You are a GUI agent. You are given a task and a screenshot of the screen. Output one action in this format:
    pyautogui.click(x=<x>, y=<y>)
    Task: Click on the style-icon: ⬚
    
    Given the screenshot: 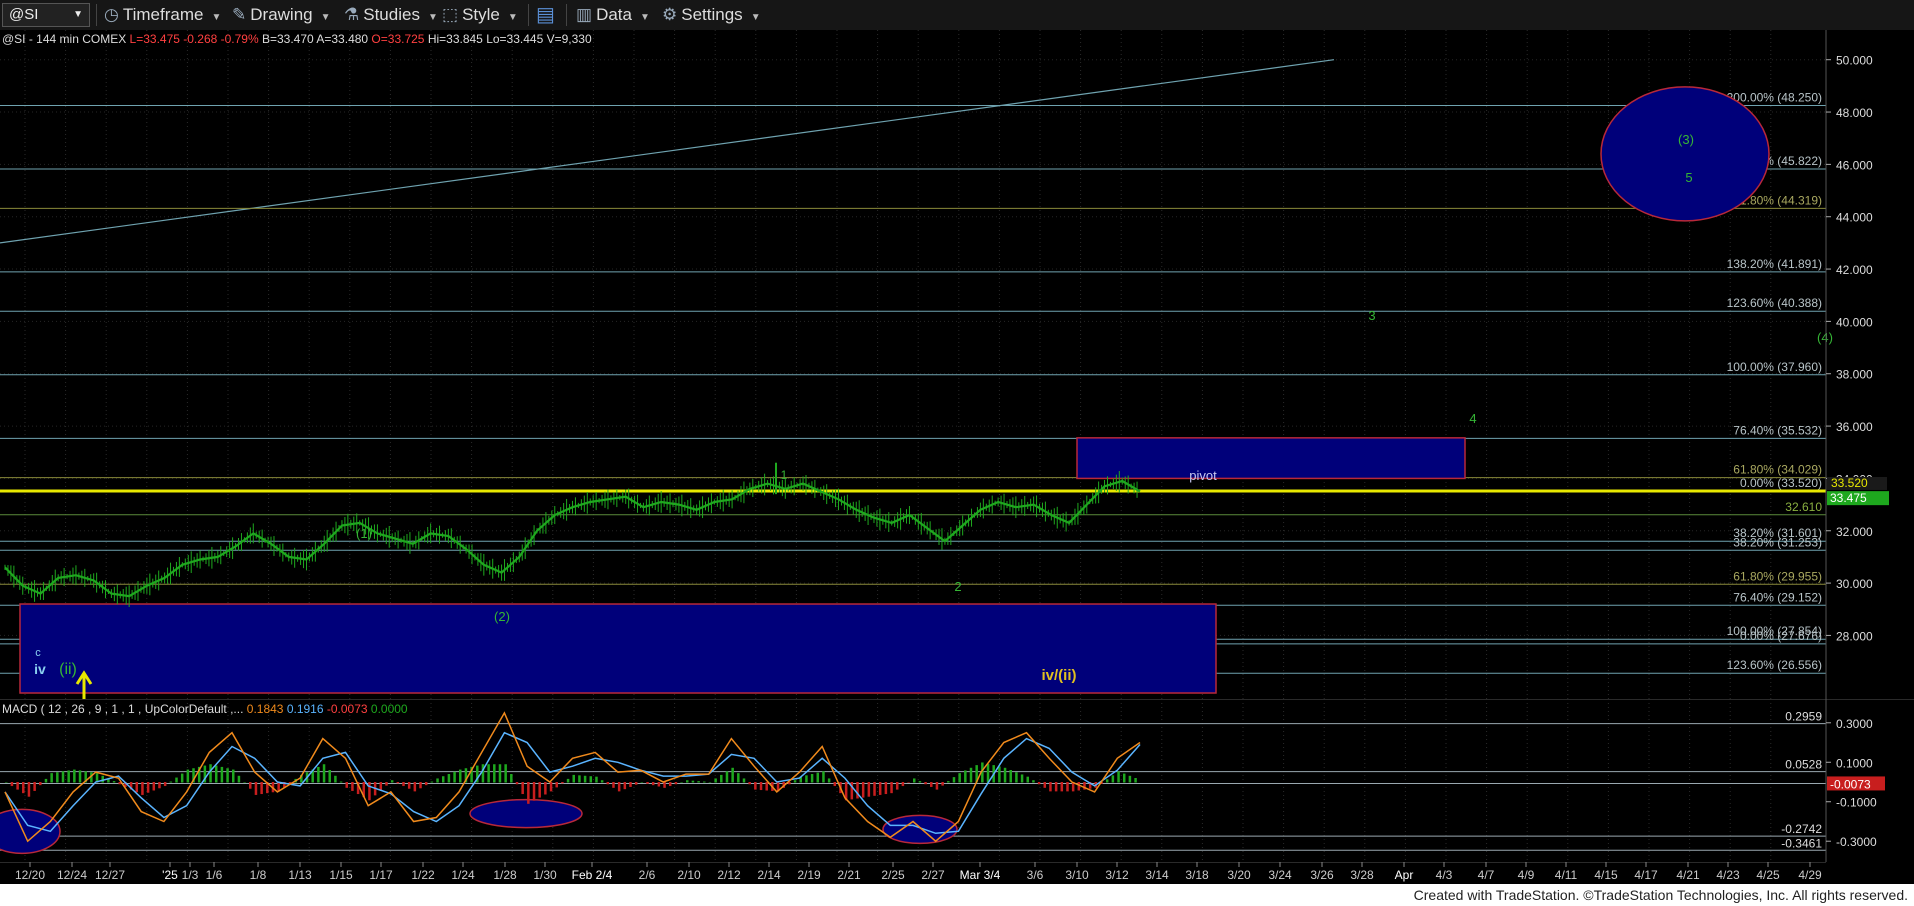 What is the action you would take?
    pyautogui.click(x=450, y=14)
    